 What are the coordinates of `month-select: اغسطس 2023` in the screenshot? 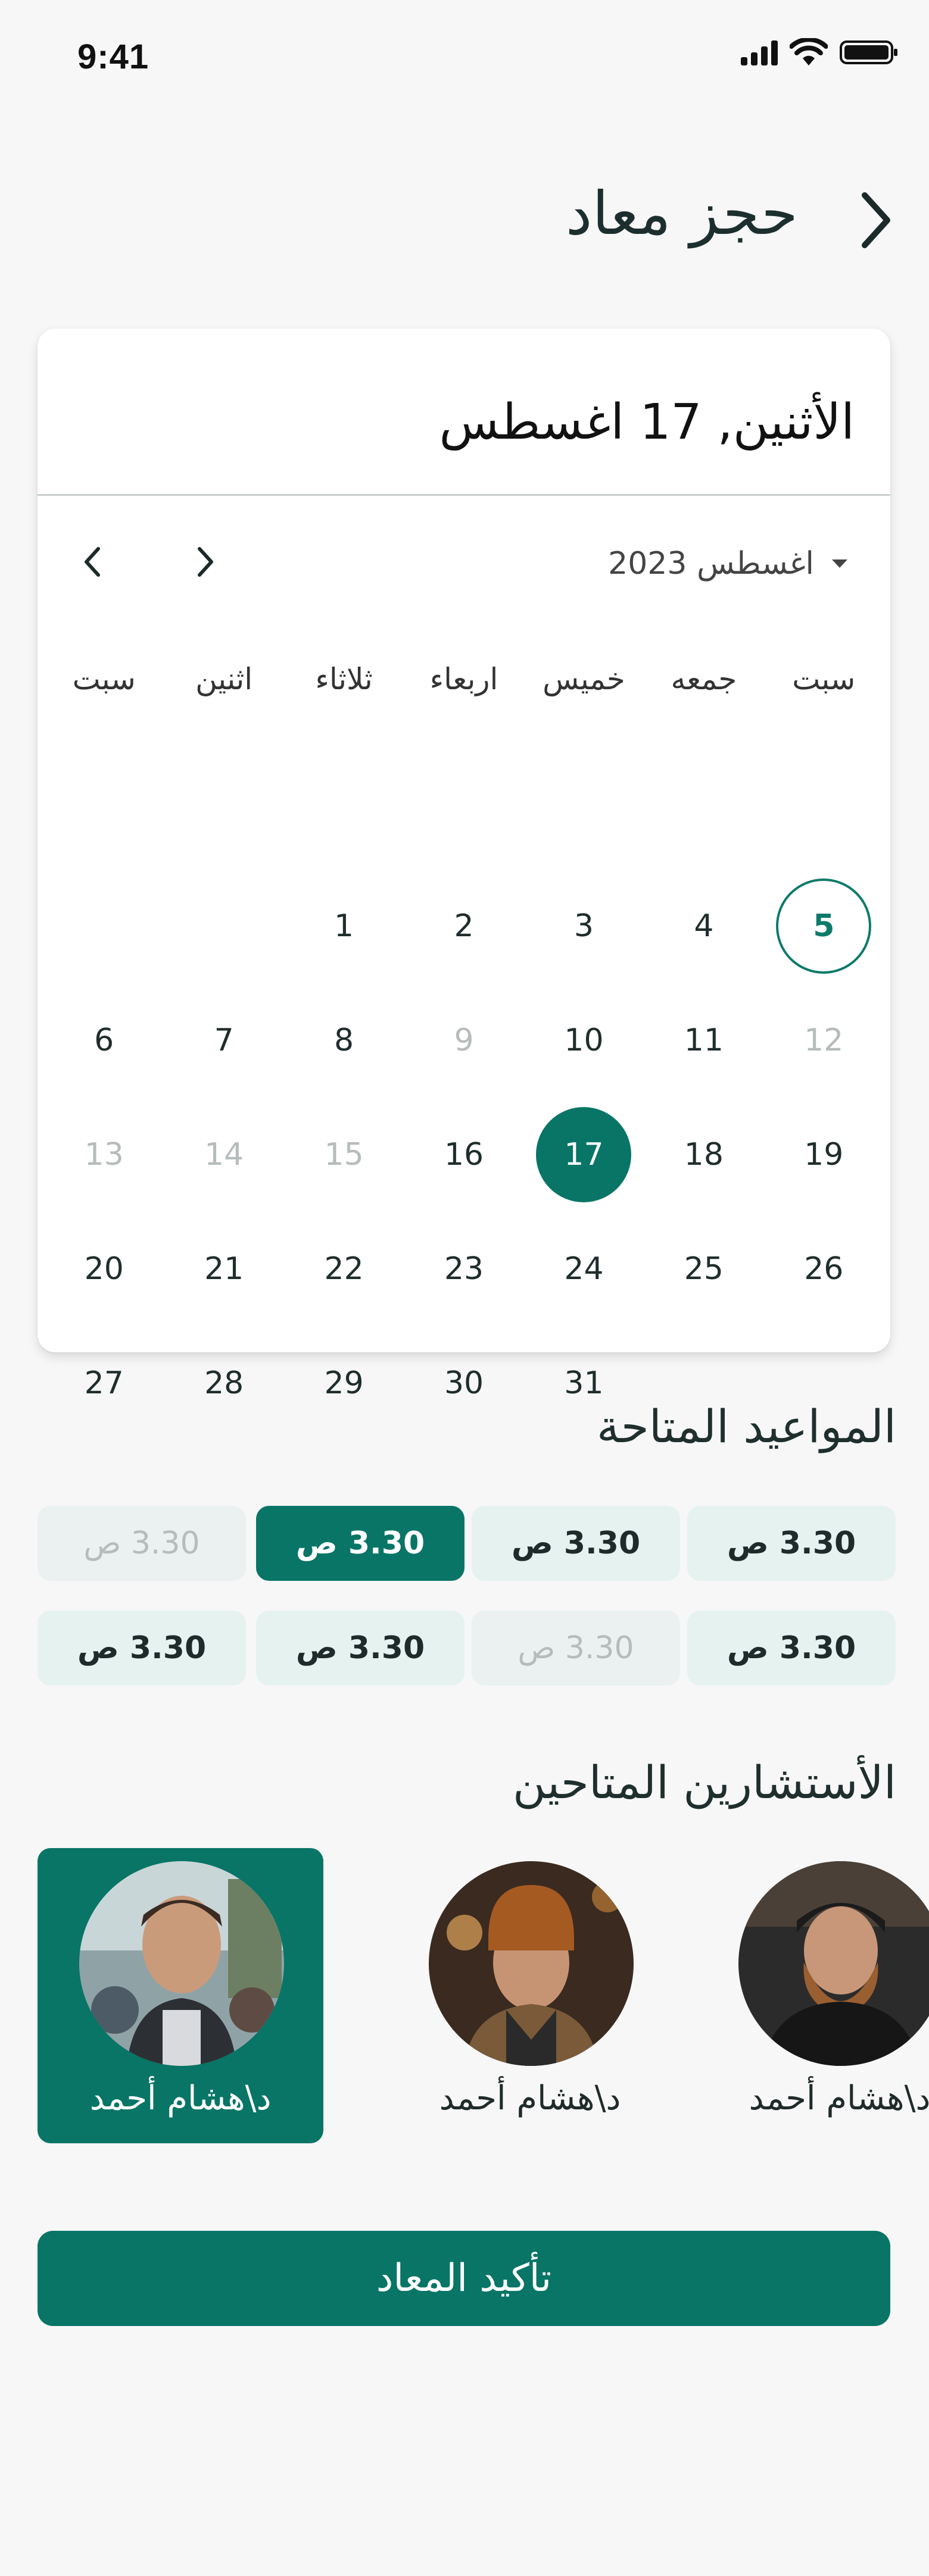 It's located at (728, 563).